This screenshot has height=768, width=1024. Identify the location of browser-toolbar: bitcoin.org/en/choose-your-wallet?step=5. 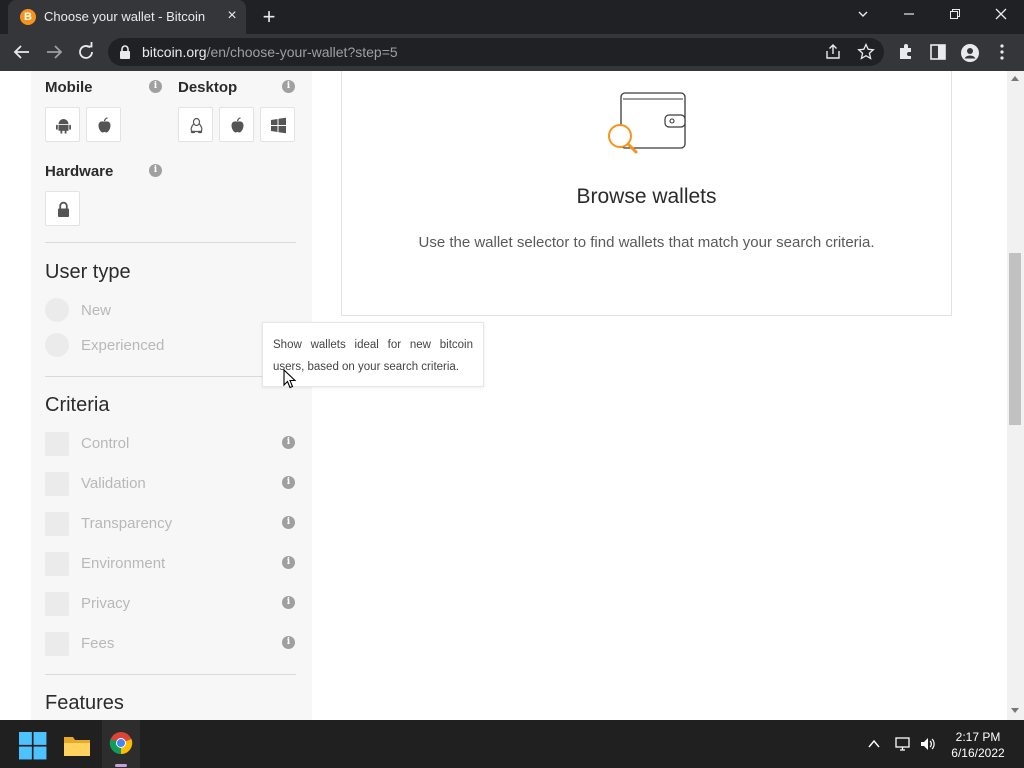
(512, 52).